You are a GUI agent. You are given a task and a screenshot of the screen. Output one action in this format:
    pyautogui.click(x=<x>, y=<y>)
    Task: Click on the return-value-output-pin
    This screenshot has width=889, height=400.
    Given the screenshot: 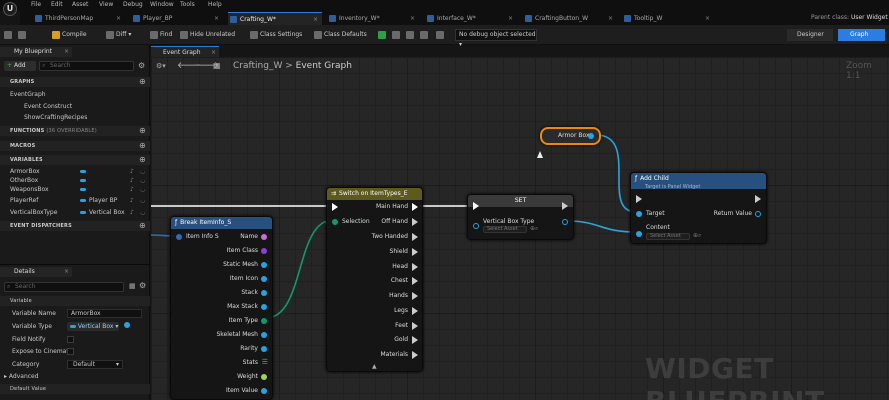 What is the action you would take?
    pyautogui.click(x=758, y=214)
    